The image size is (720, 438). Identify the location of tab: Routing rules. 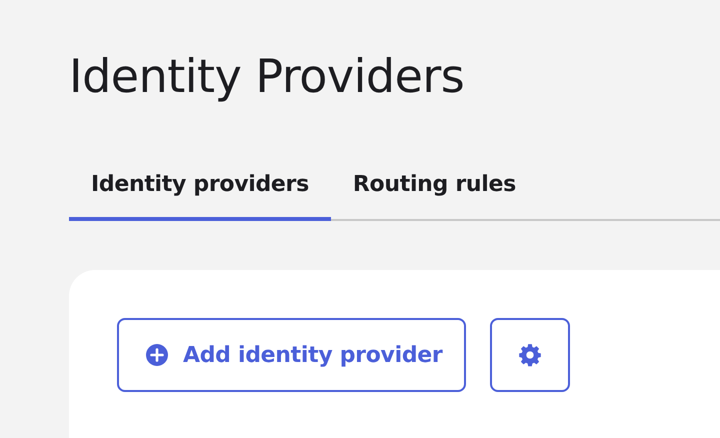
(434, 196).